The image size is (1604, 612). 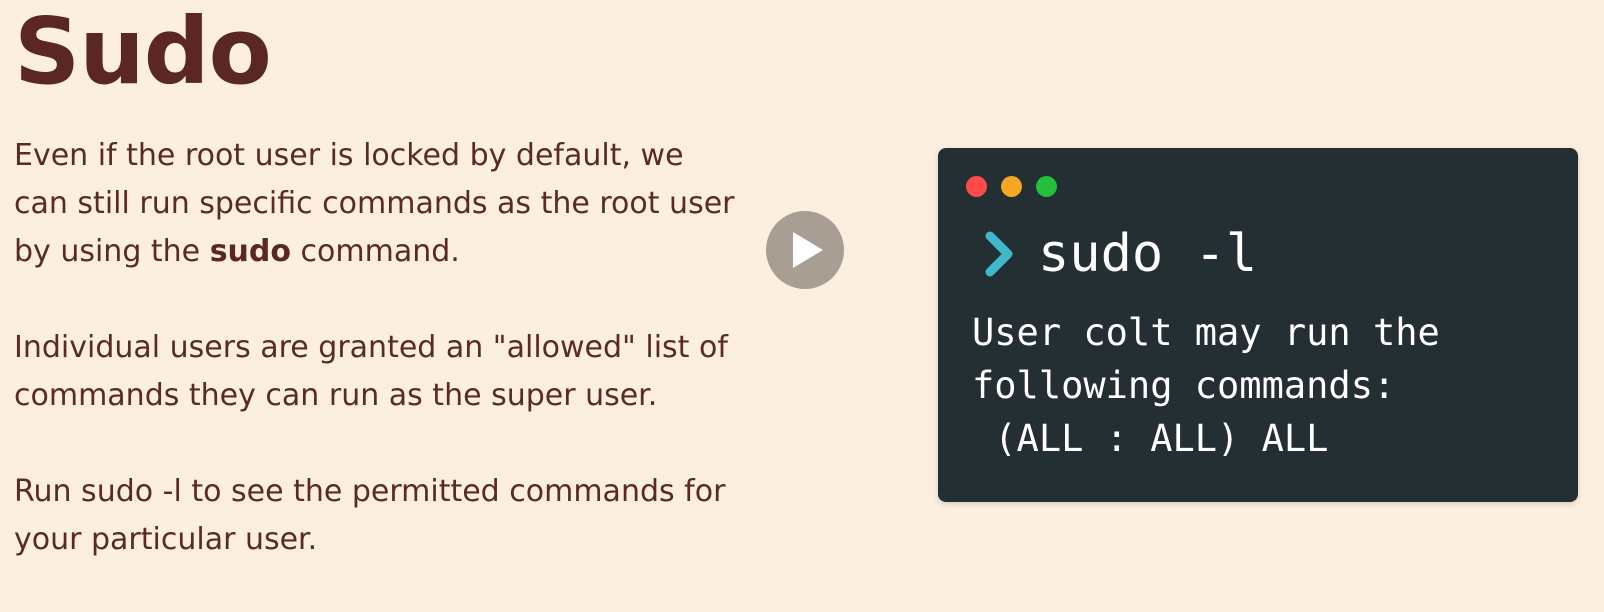 I want to click on maximize-dot-icon, so click(x=1046, y=186).